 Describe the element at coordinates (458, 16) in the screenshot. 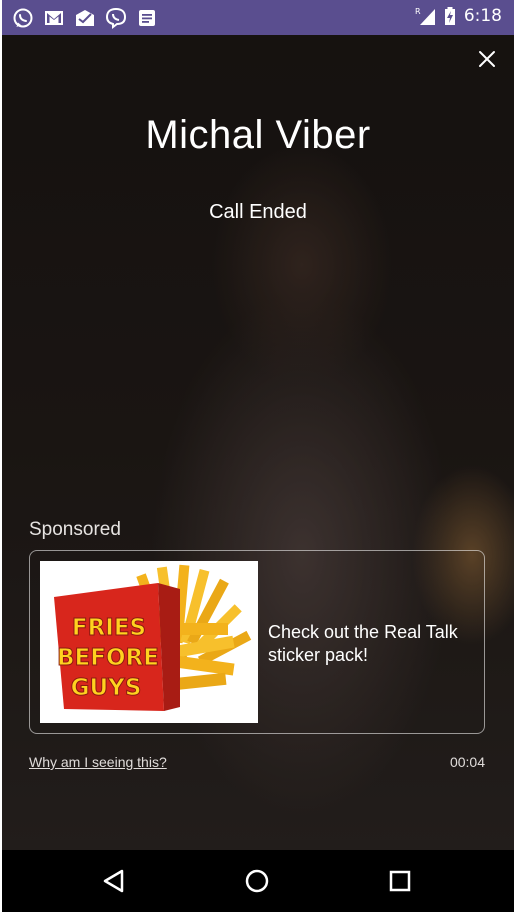

I see `system-status: R 6:18` at that location.